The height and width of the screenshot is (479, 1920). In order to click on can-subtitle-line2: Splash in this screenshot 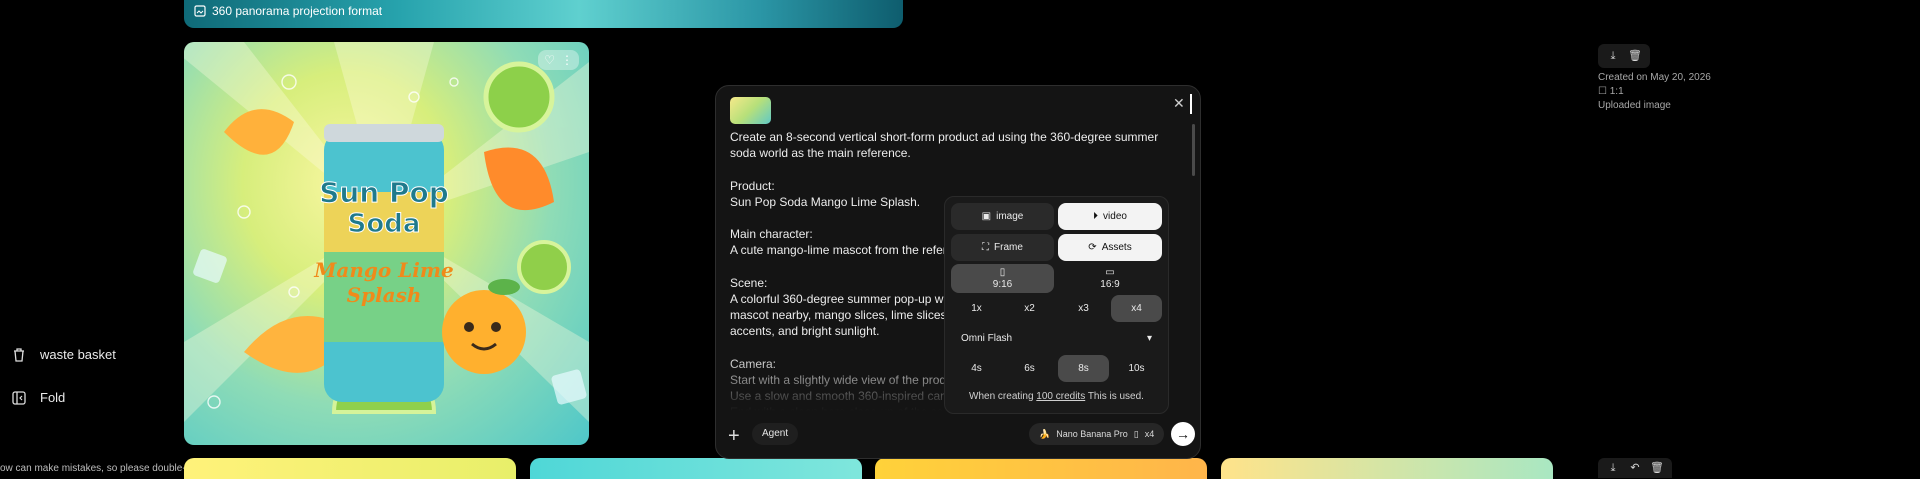, I will do `click(384, 295)`.